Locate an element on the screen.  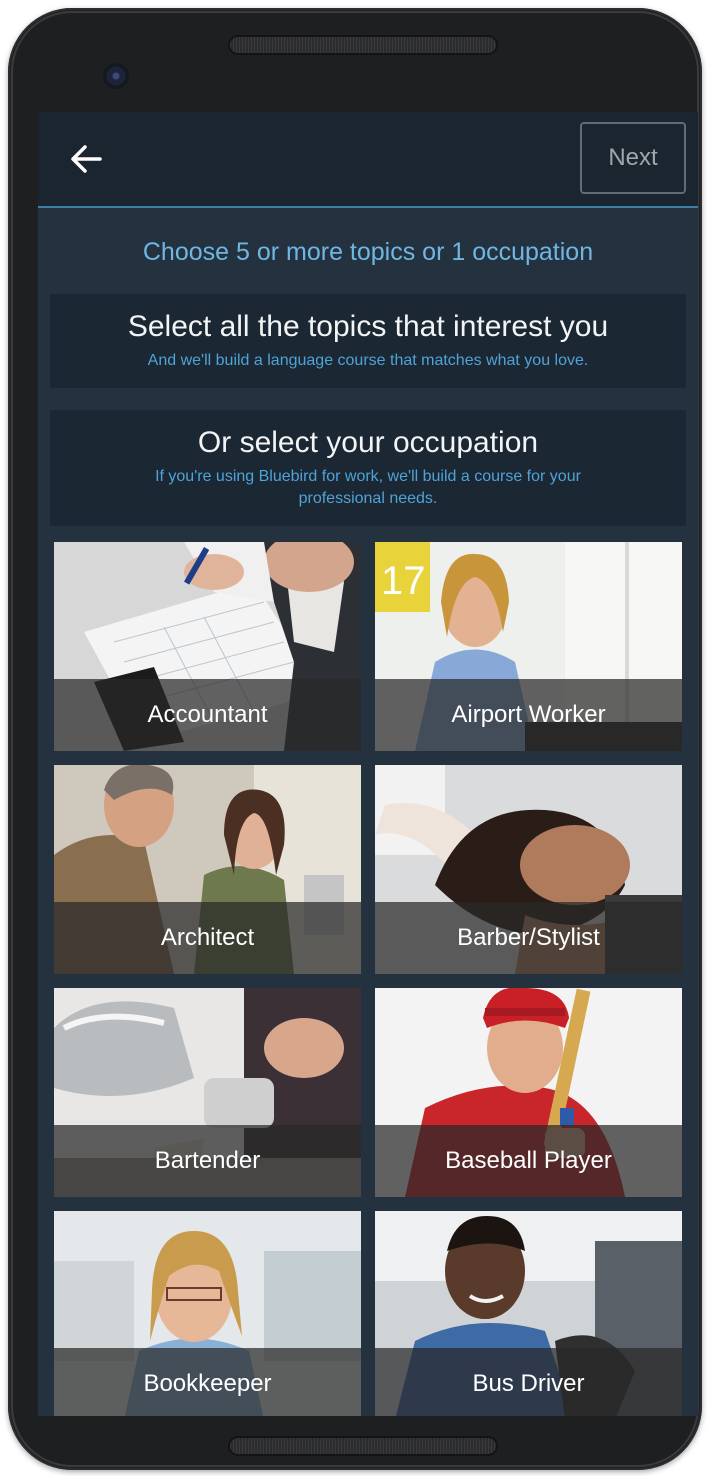
tile-label: Accountant is located at coordinates (207, 715).